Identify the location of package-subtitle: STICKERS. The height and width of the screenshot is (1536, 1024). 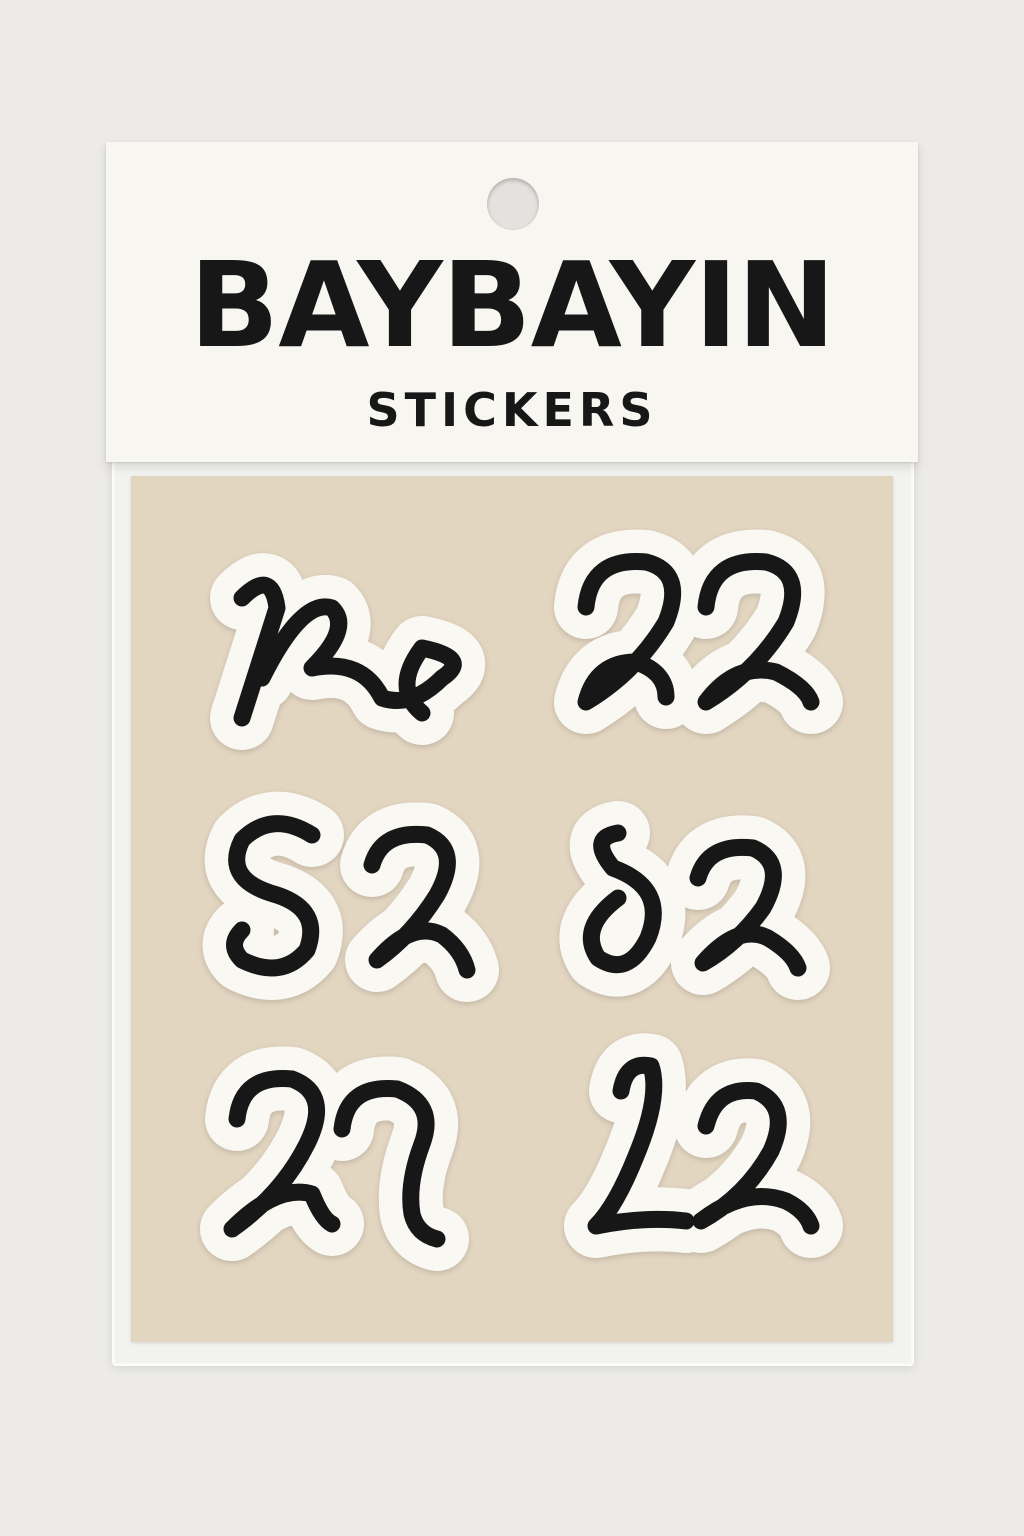
(512, 410).